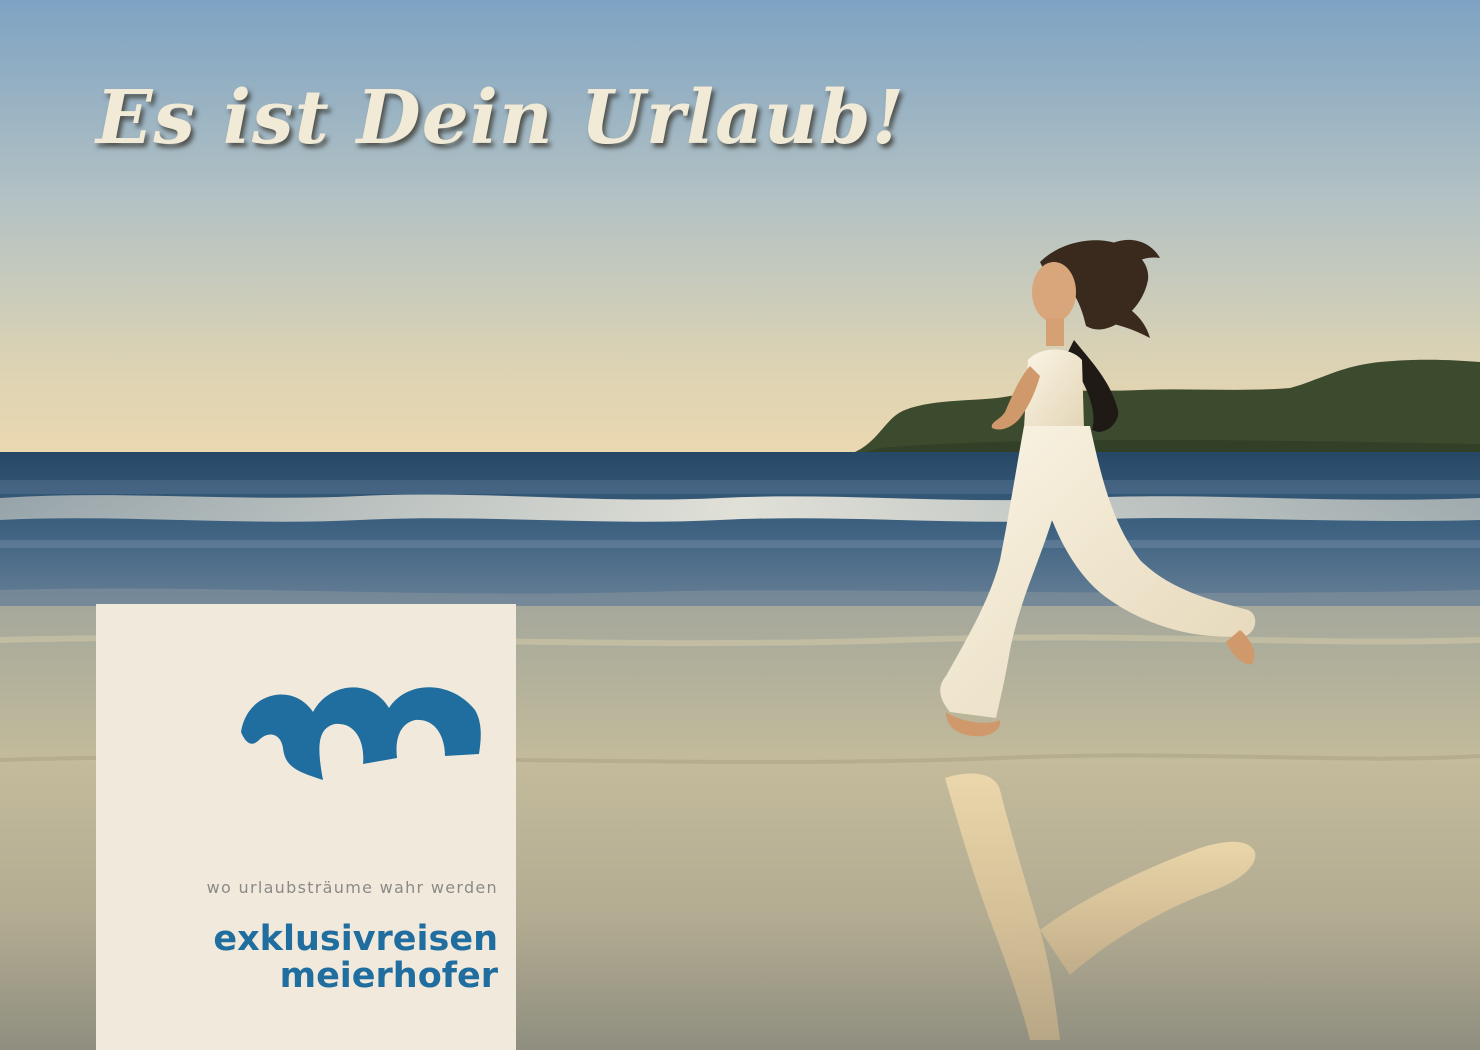 The width and height of the screenshot is (1480, 1050). What do you see at coordinates (388, 976) in the screenshot?
I see `brand-name-line-2: meierhofer` at bounding box center [388, 976].